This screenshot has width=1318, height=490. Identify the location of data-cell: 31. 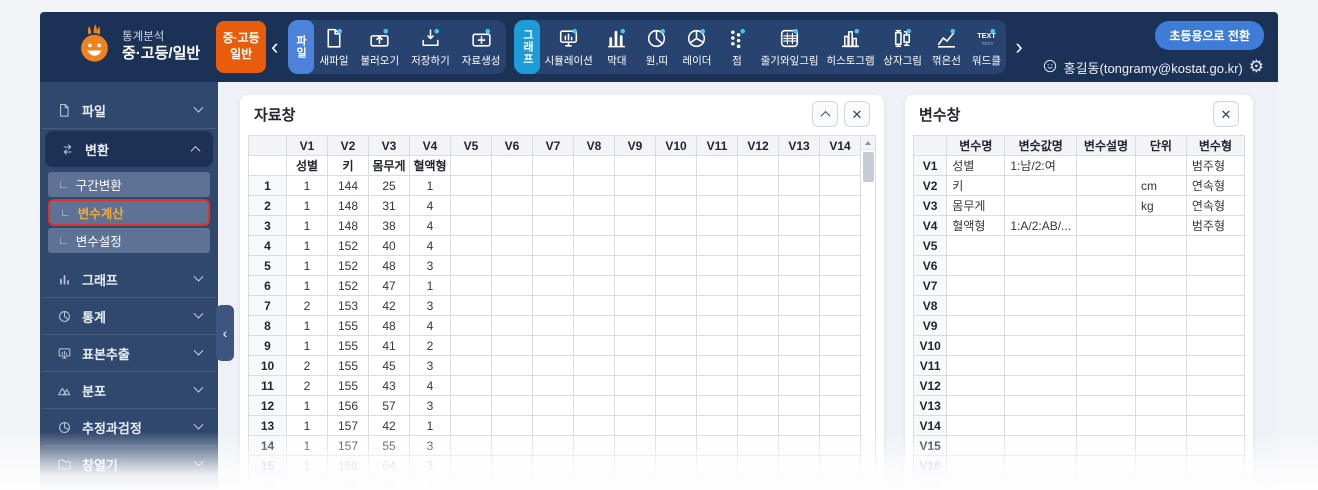
(389, 205).